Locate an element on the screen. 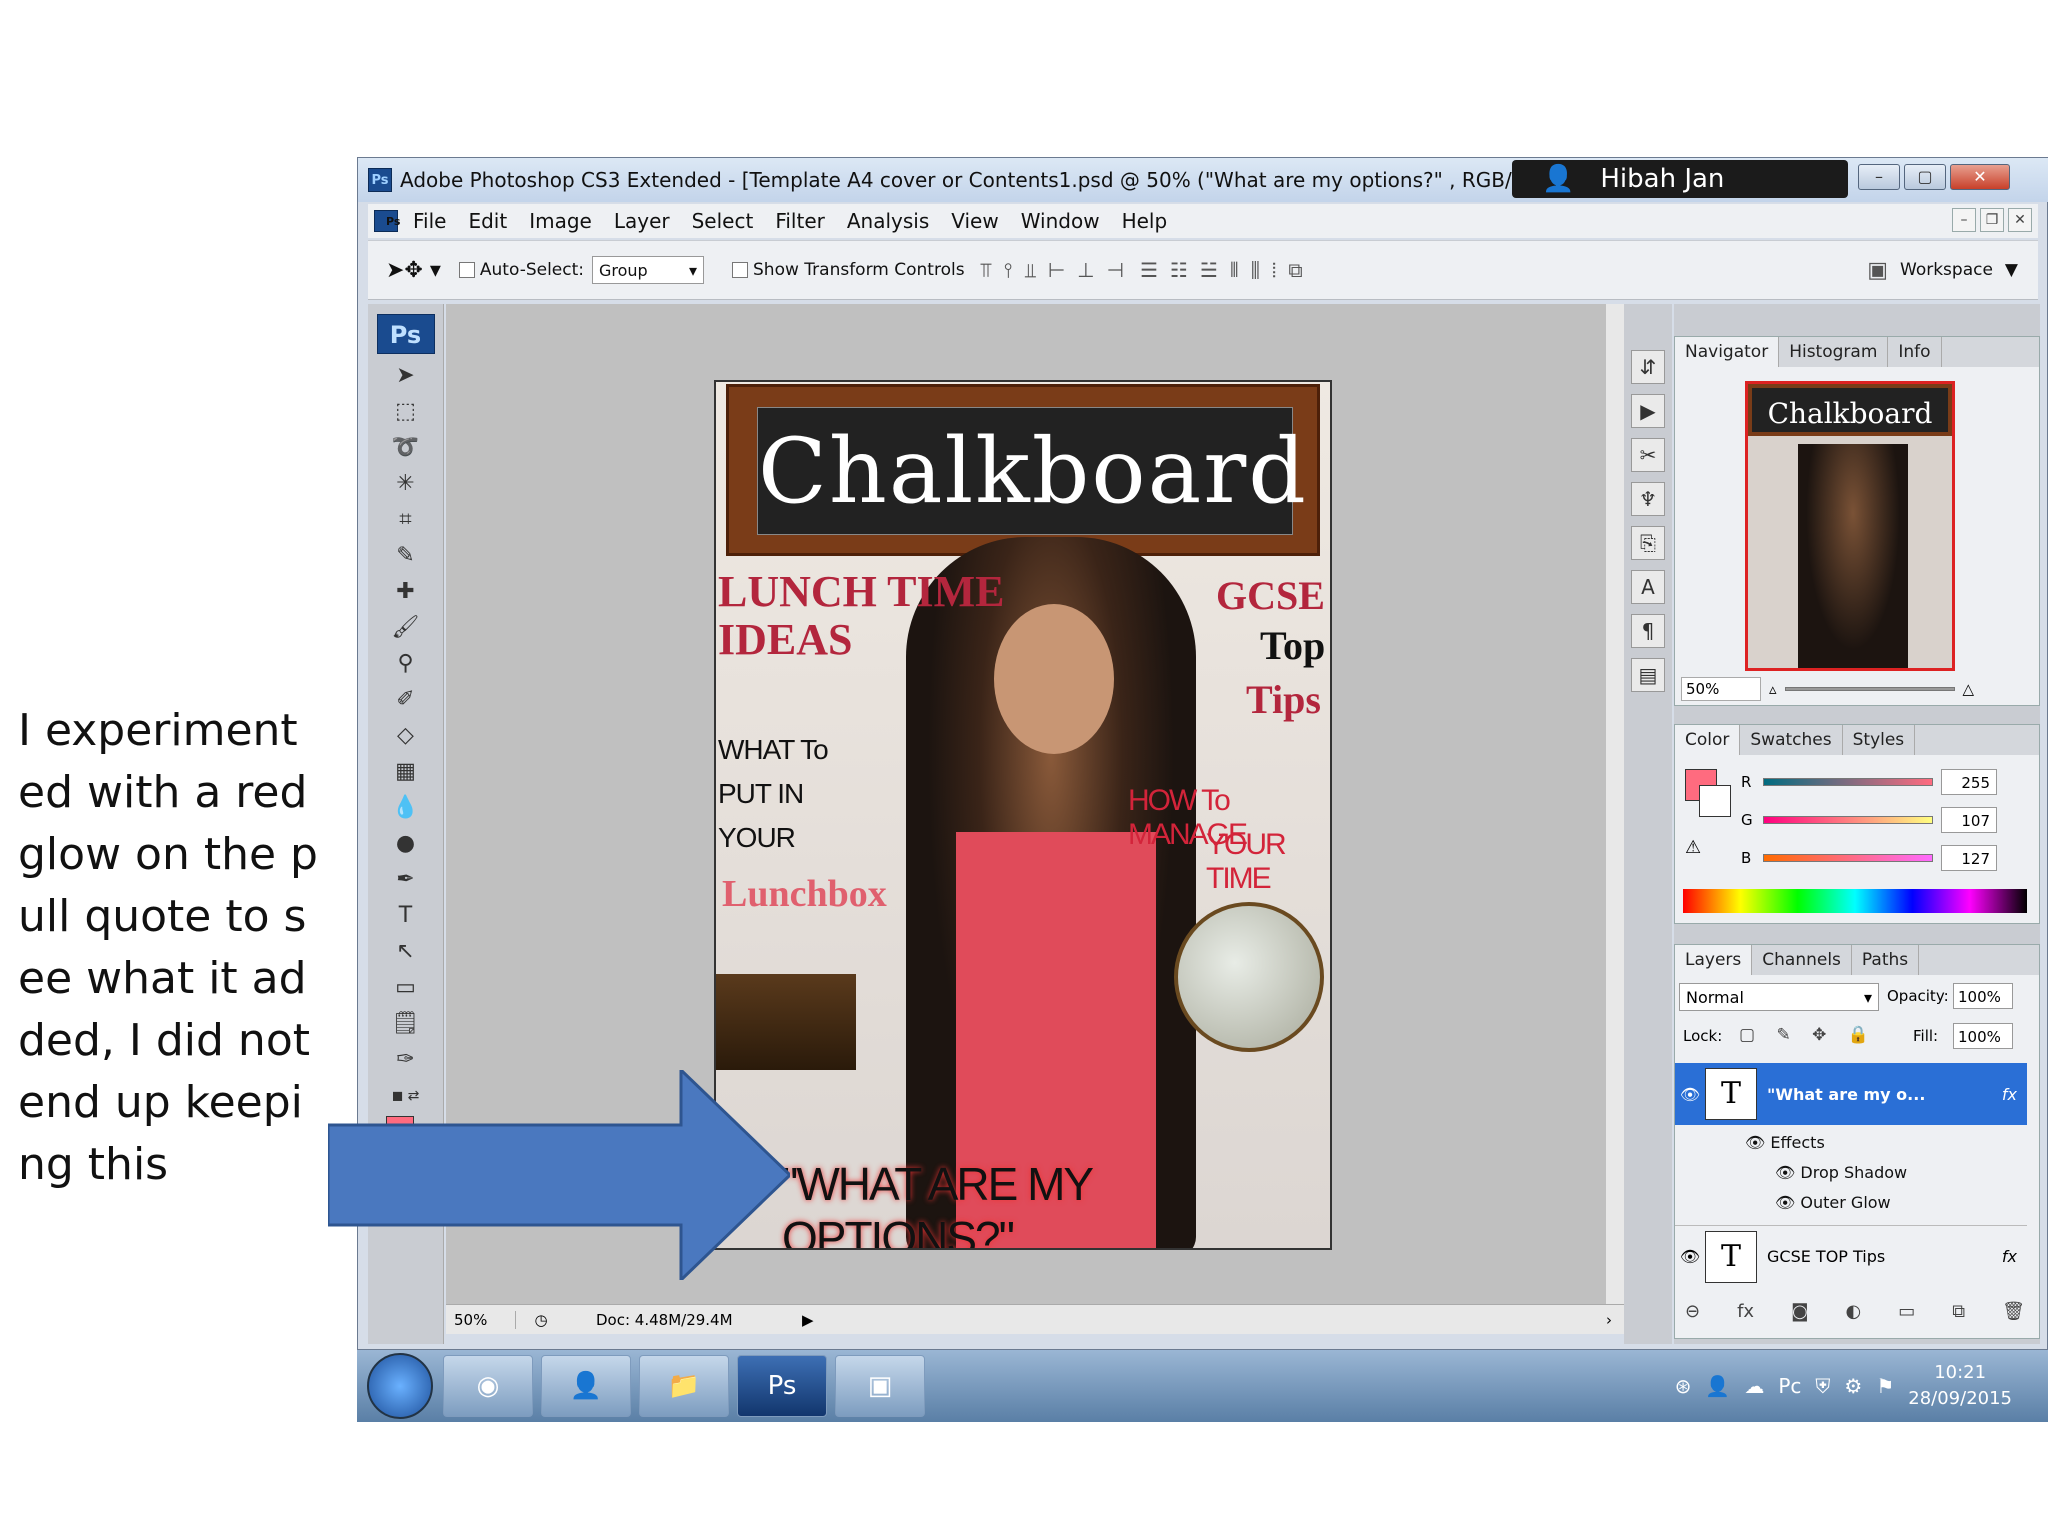  brush-tool-icon: 🖌 is located at coordinates (406, 628).